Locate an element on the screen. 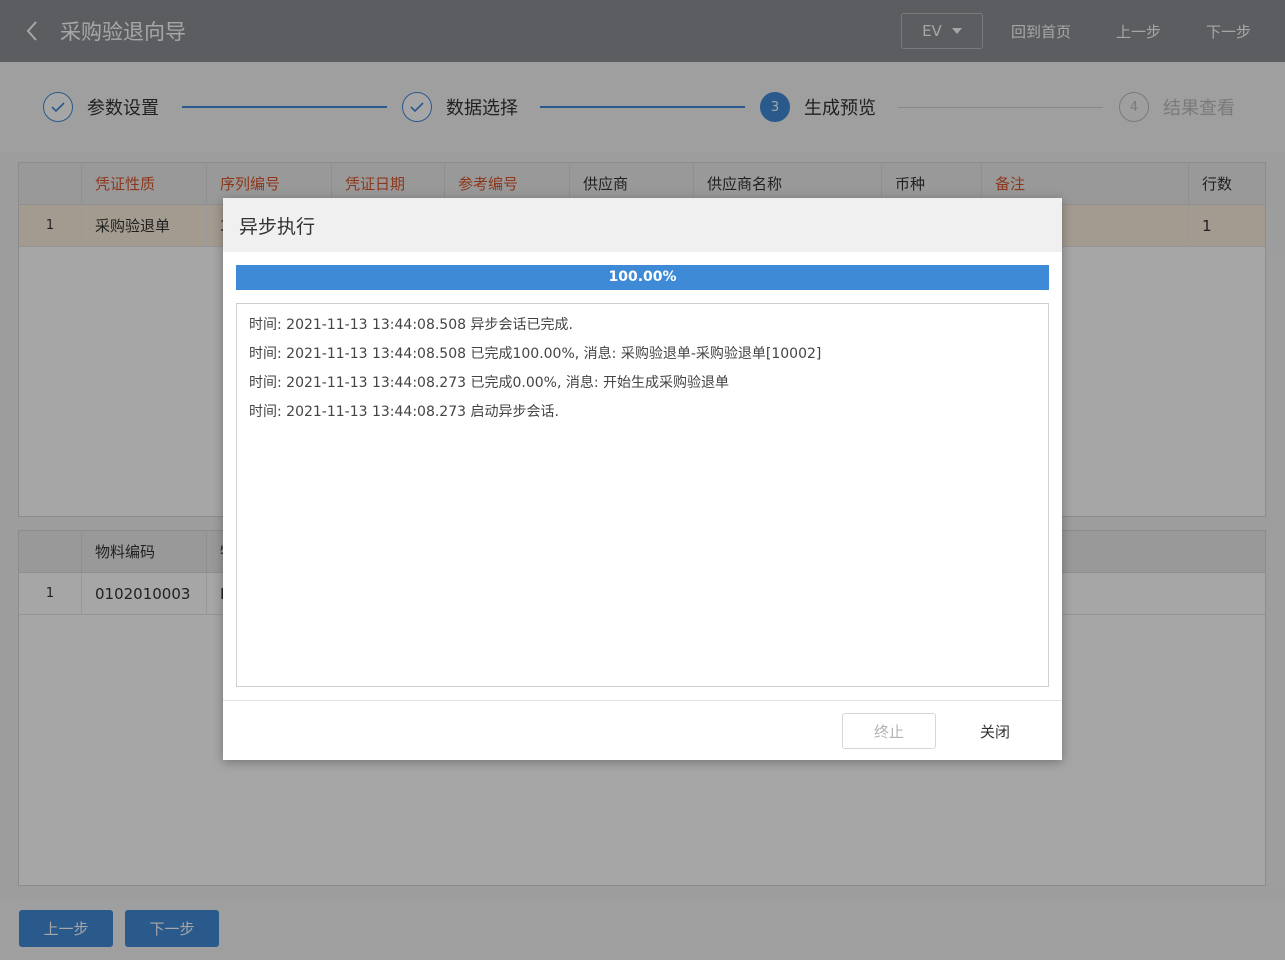 The image size is (1285, 960). progress-bar: 100.00% is located at coordinates (642, 277).